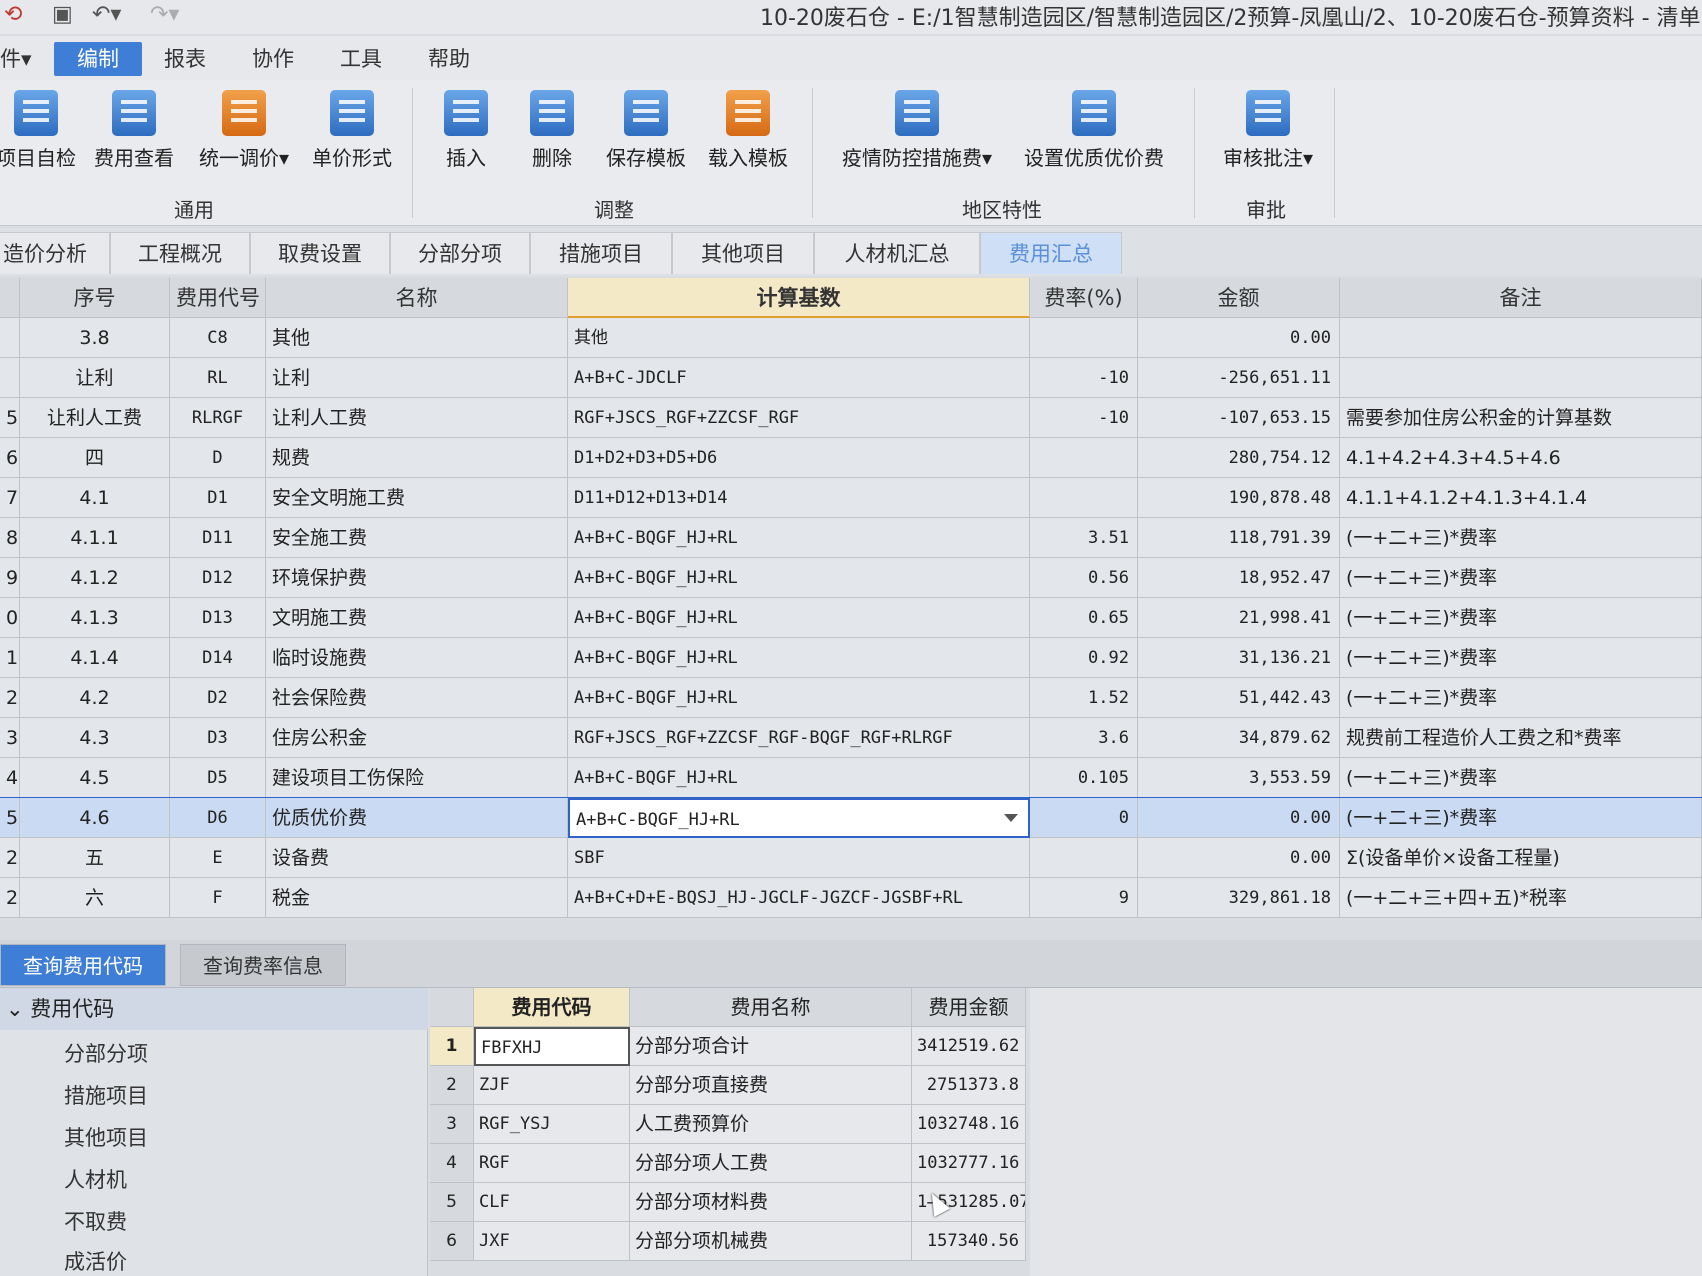 This screenshot has width=1702, height=1276. What do you see at coordinates (1521, 498) in the screenshot?
I see `cell-note: 4.1.1+4.1.2+4.1.3+4.1.4` at bounding box center [1521, 498].